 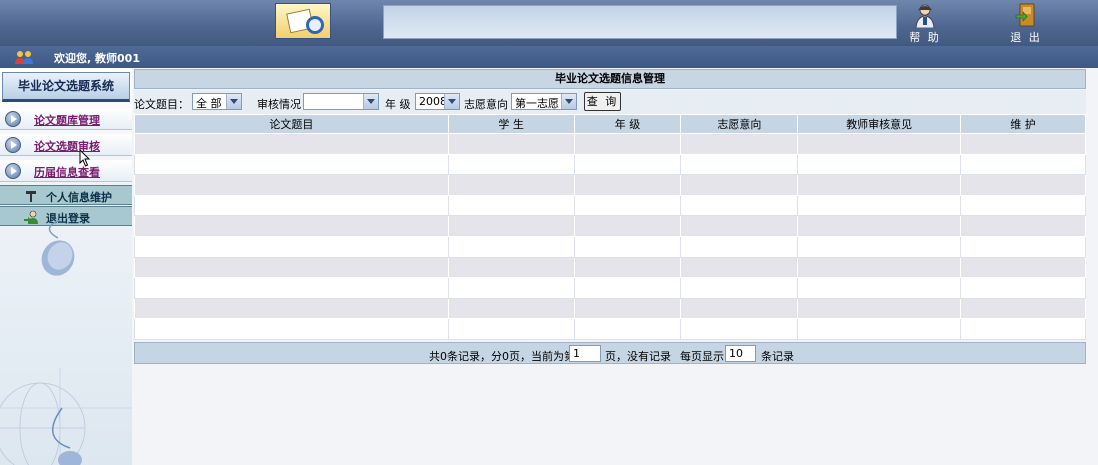 I want to click on decorative-mouse-icon, so click(x=58, y=247).